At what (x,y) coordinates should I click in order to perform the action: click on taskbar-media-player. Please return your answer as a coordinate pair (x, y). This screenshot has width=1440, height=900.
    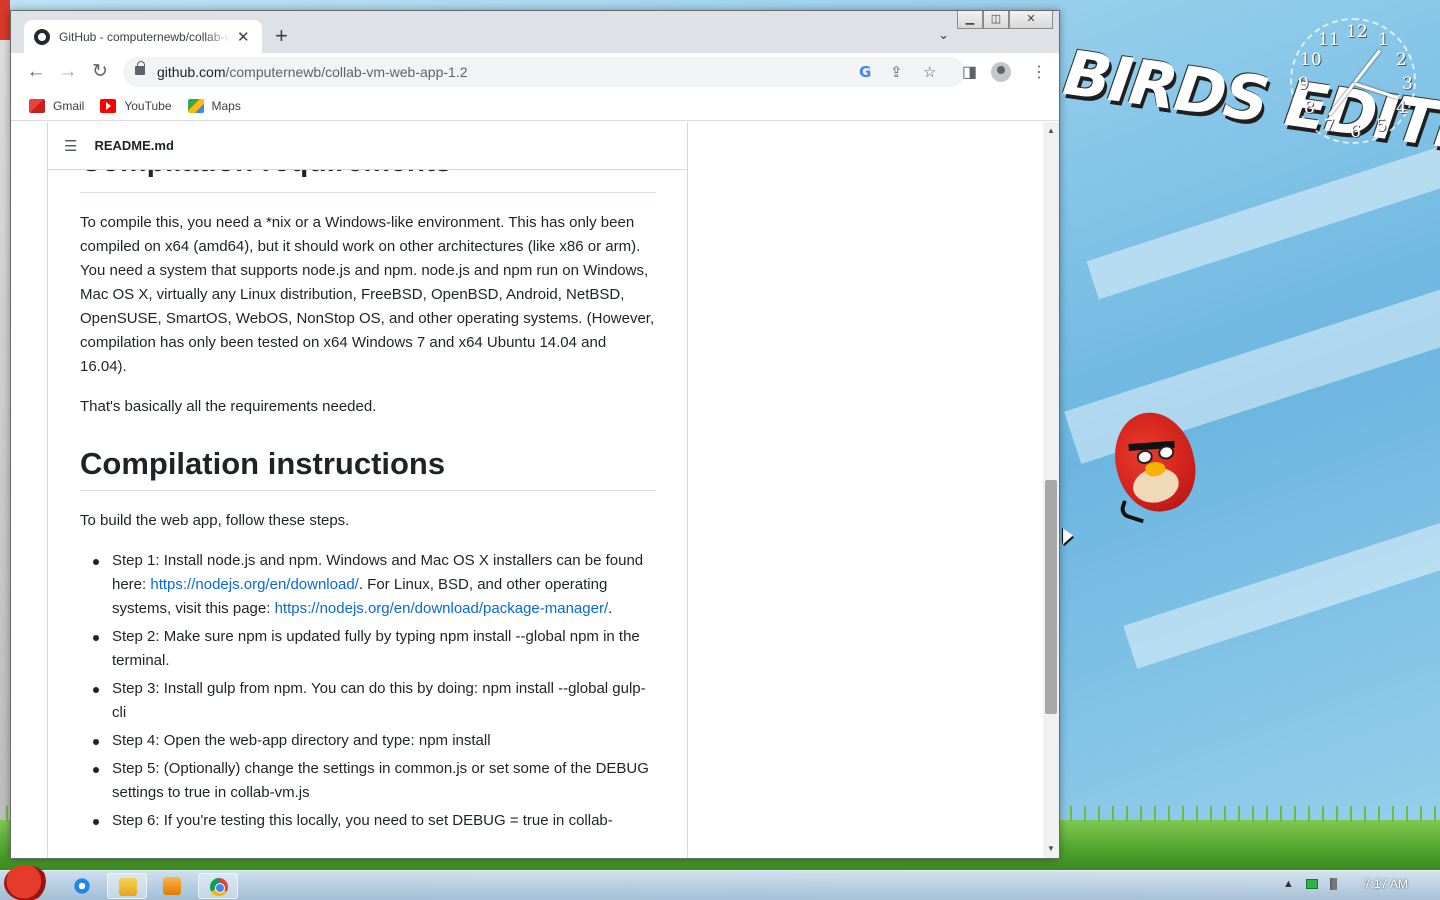
    Looking at the image, I should click on (172, 886).